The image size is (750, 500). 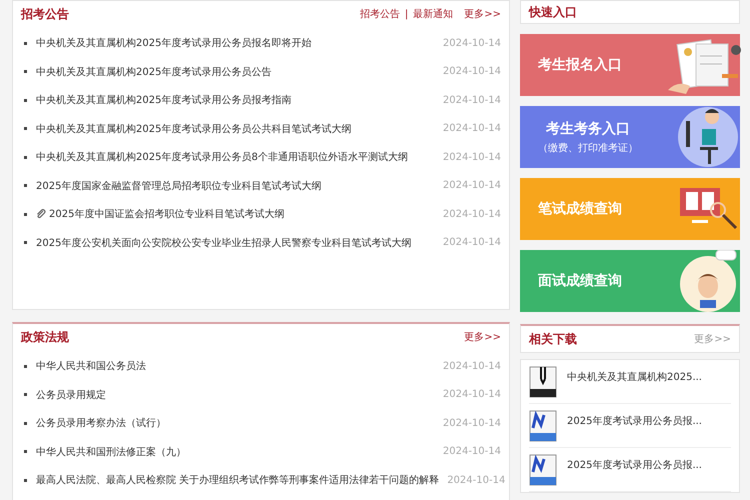 I want to click on section-title: 快速入口, so click(x=553, y=12).